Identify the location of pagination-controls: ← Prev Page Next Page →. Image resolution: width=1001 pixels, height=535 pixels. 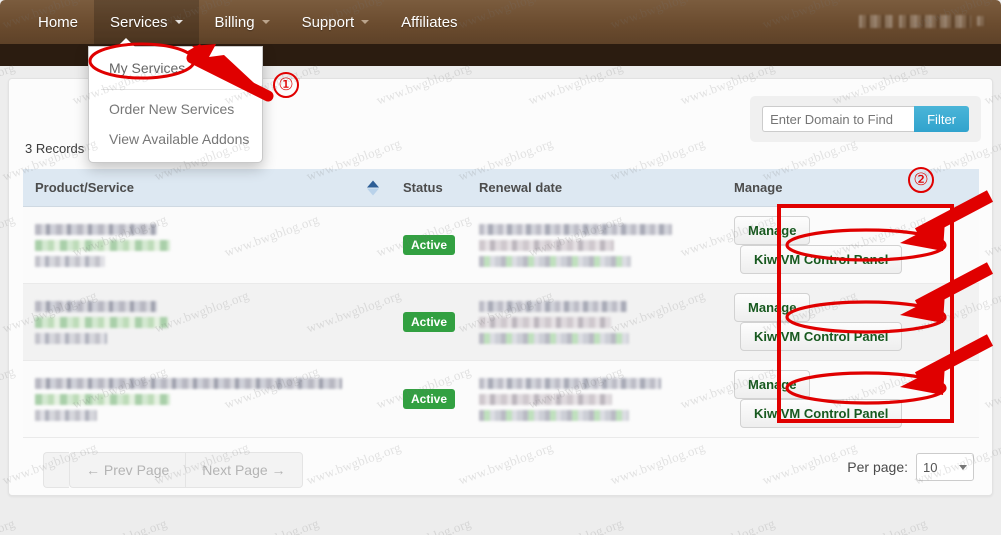
(173, 470).